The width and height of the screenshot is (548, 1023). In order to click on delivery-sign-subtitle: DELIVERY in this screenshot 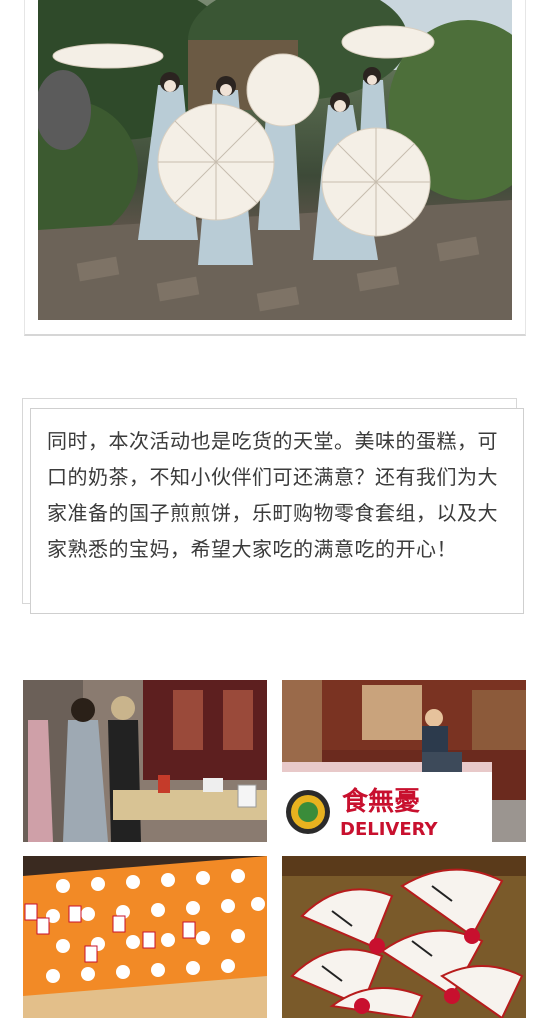, I will do `click(389, 829)`.